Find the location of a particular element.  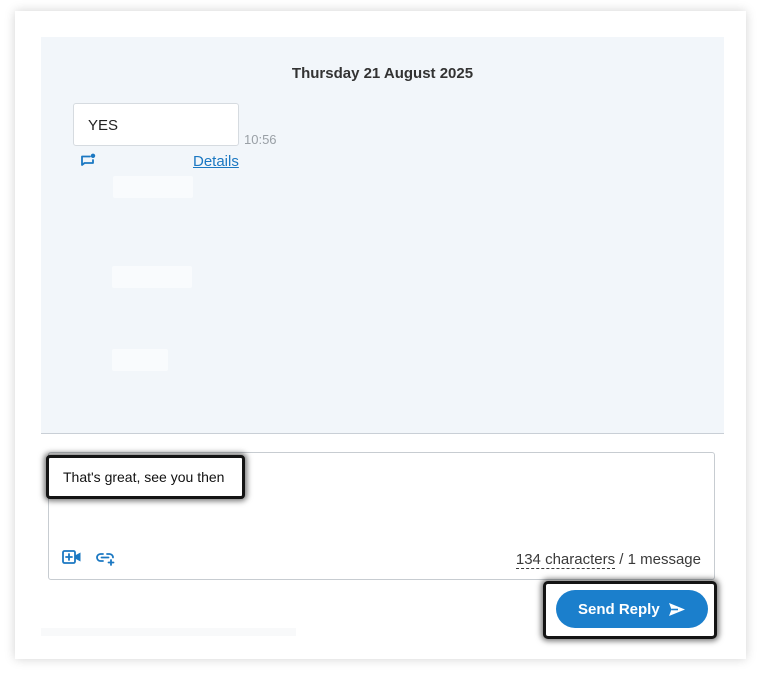

send-reply-highlight: Send Reply is located at coordinates (630, 610).